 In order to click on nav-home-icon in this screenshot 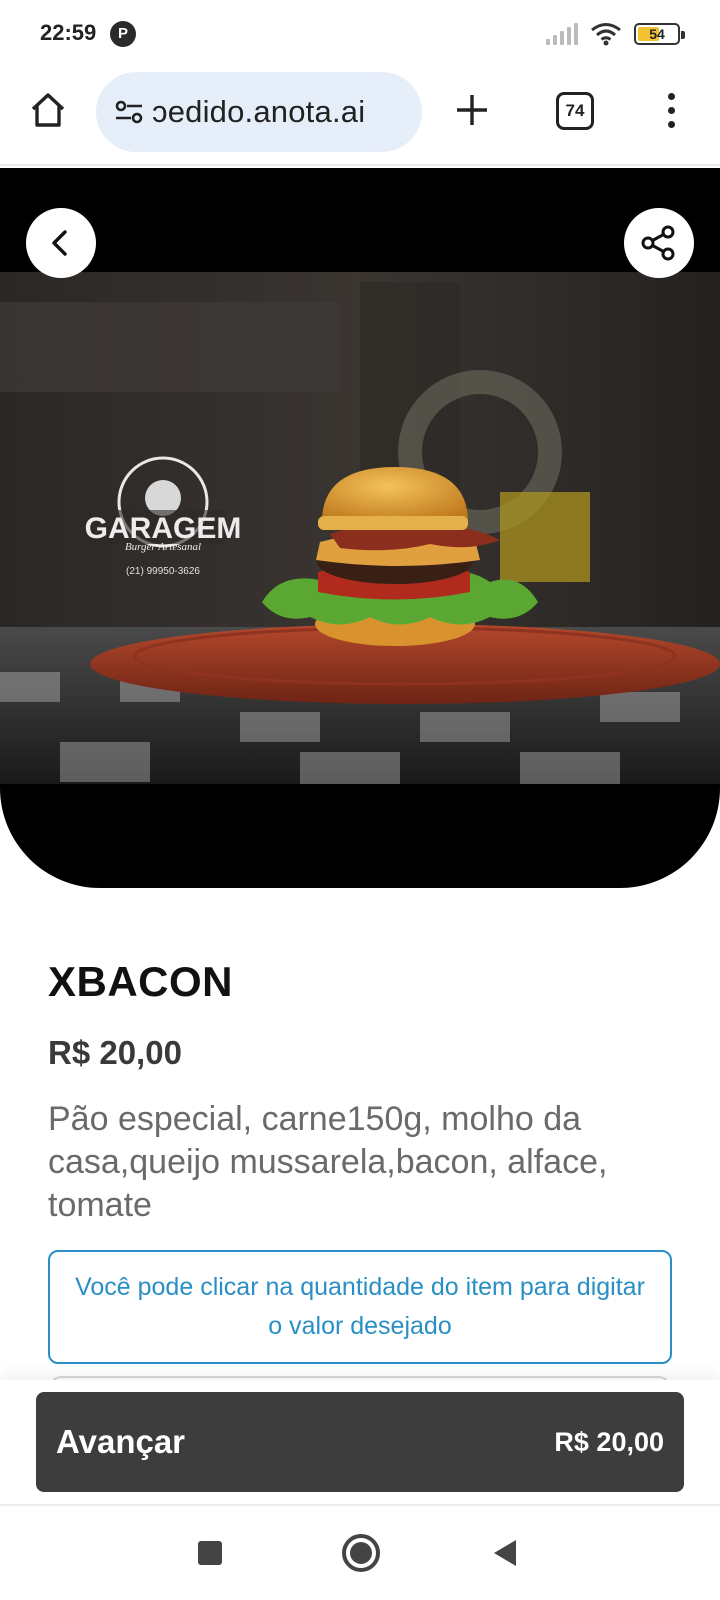, I will do `click(361, 1553)`.